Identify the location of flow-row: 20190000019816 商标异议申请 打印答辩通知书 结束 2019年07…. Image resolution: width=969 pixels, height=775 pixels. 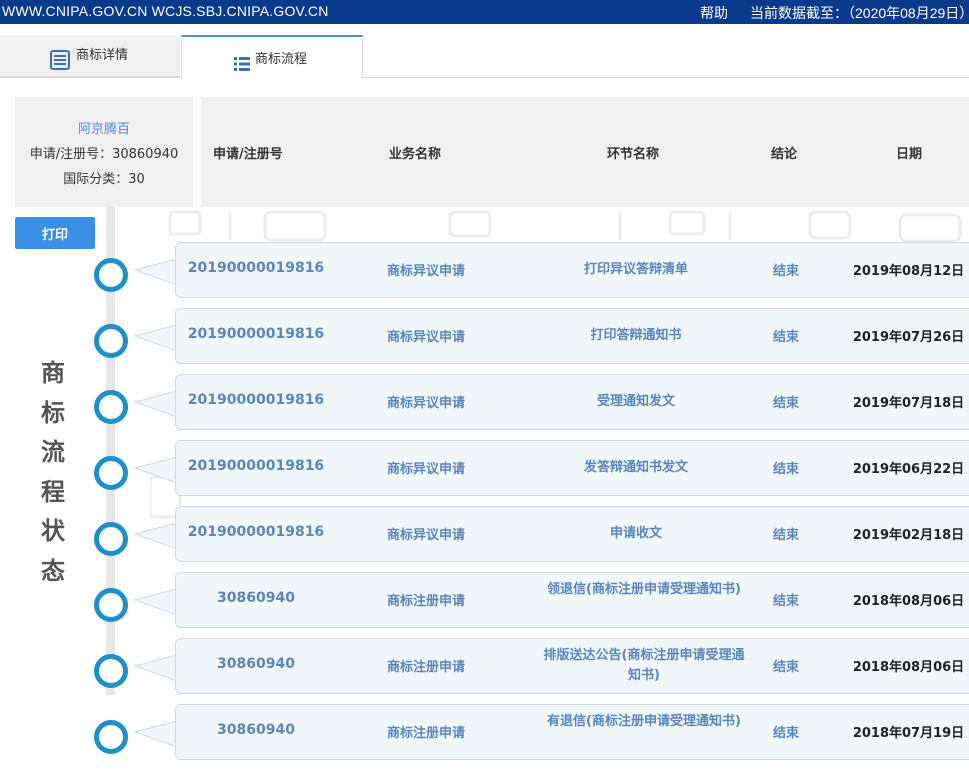
(484, 343).